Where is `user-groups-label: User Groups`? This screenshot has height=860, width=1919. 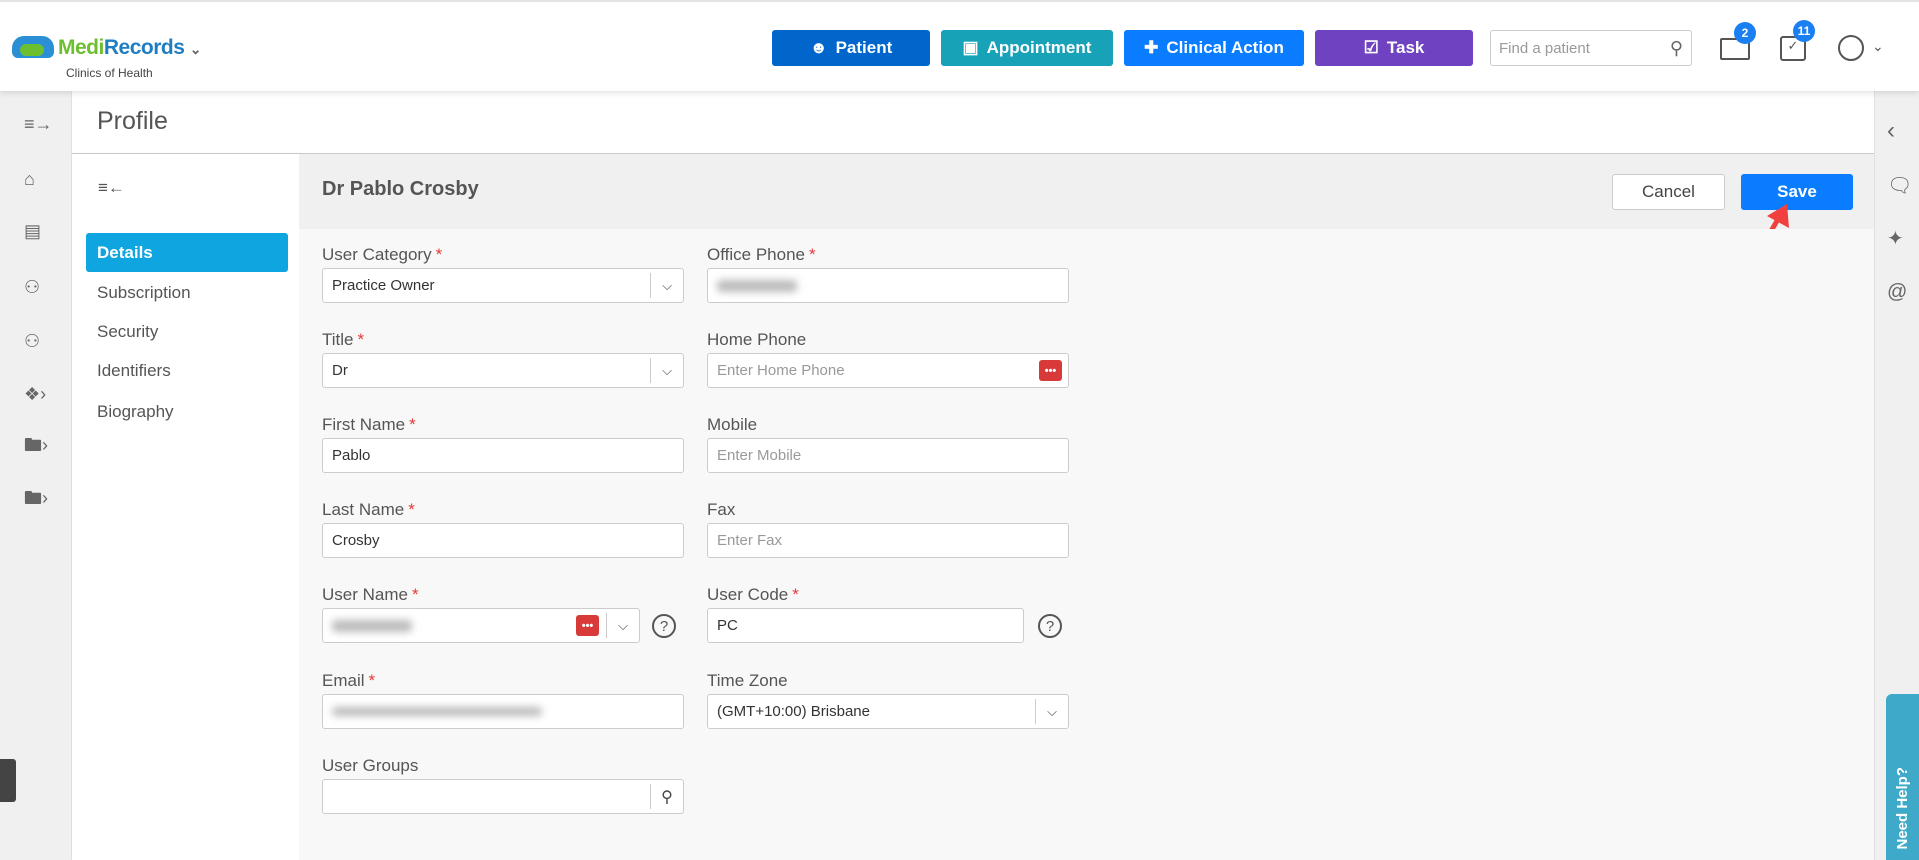
user-groups-label: User Groups is located at coordinates (370, 765).